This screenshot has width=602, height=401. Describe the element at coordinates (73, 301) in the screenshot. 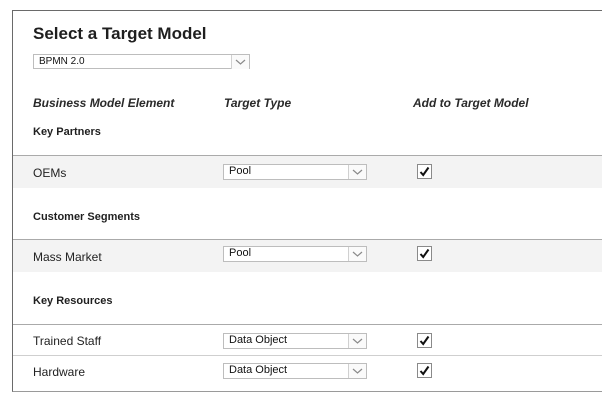

I see `section-title-key-resources: Key Resources` at that location.